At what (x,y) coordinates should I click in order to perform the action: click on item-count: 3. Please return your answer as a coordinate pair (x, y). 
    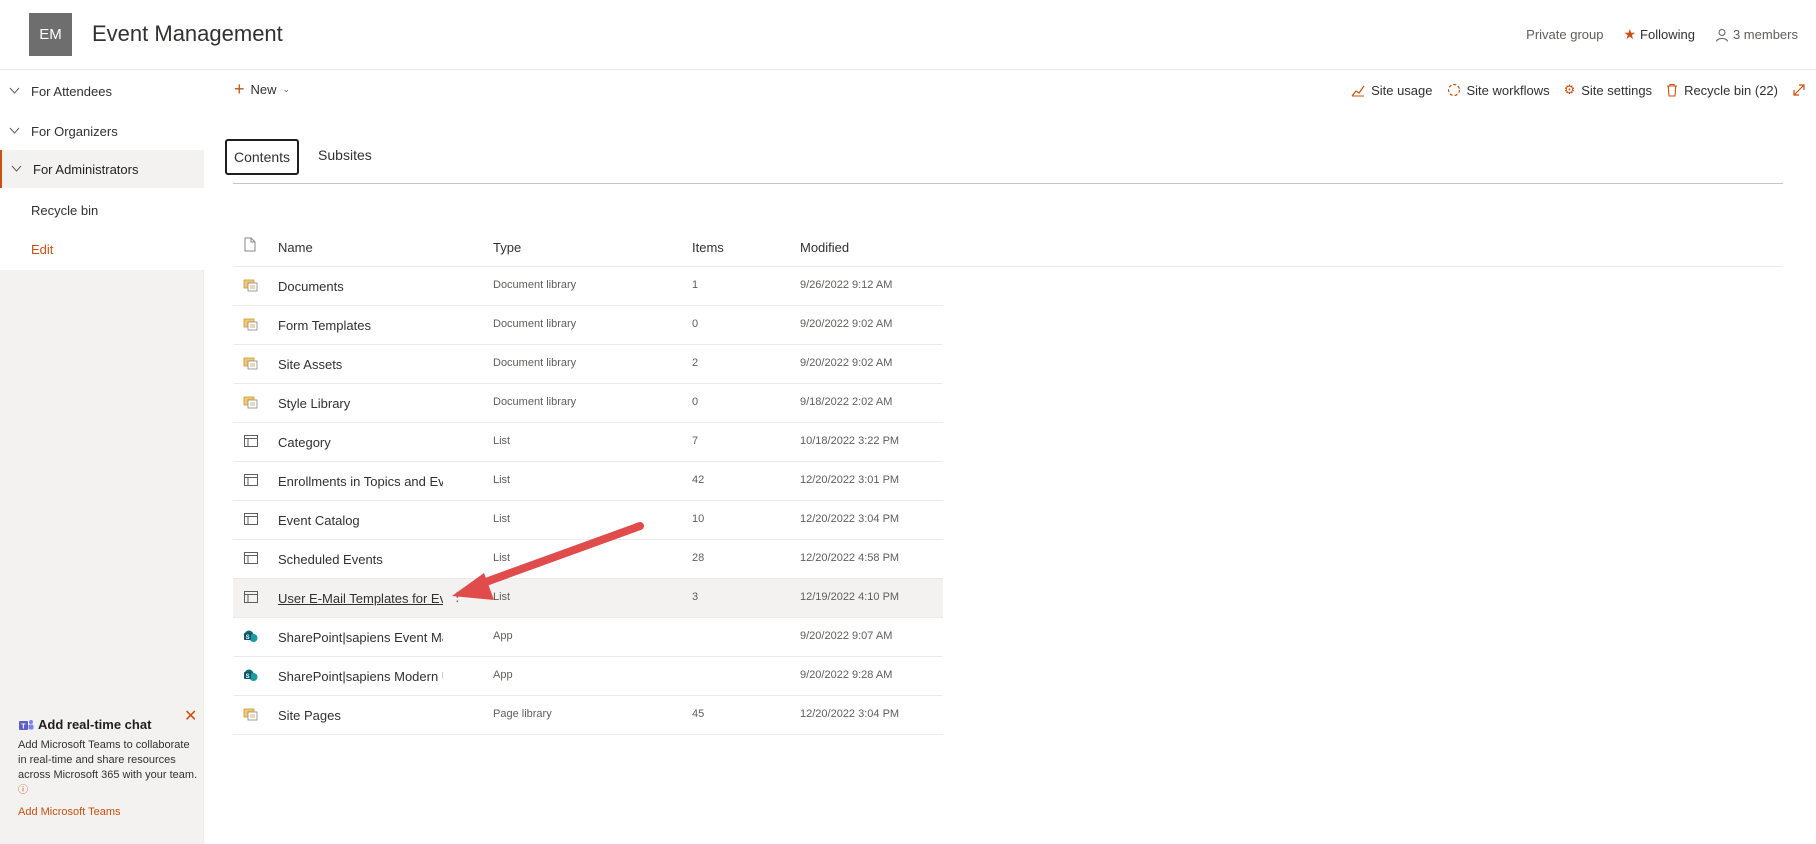
    Looking at the image, I should click on (695, 597).